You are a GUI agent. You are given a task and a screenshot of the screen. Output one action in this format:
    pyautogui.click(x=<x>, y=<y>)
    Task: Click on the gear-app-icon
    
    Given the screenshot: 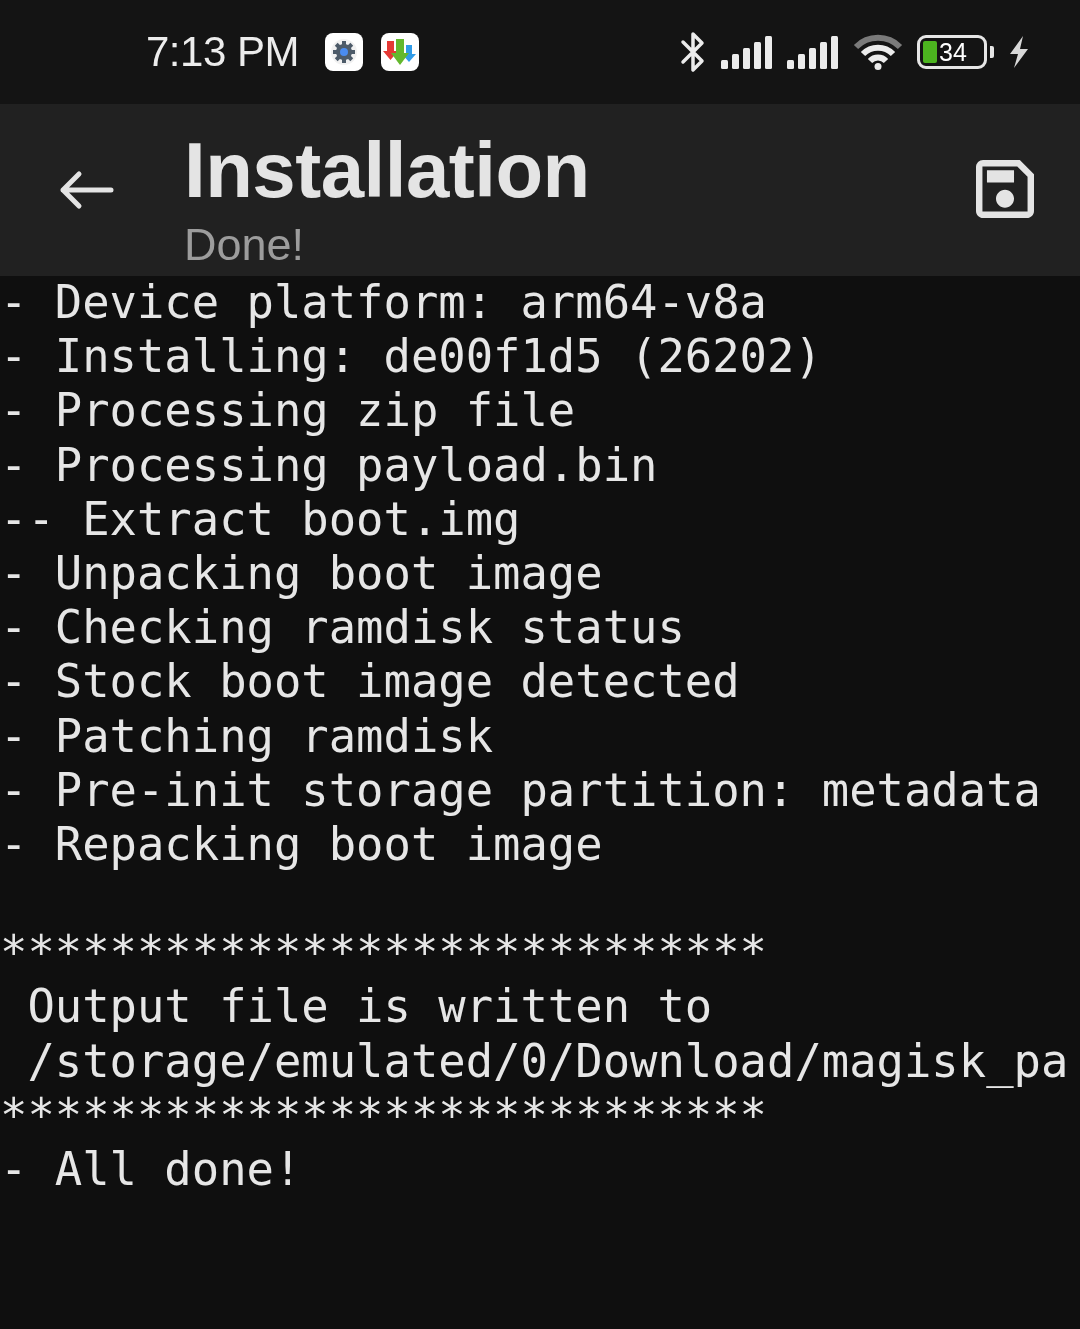 What is the action you would take?
    pyautogui.click(x=343, y=52)
    